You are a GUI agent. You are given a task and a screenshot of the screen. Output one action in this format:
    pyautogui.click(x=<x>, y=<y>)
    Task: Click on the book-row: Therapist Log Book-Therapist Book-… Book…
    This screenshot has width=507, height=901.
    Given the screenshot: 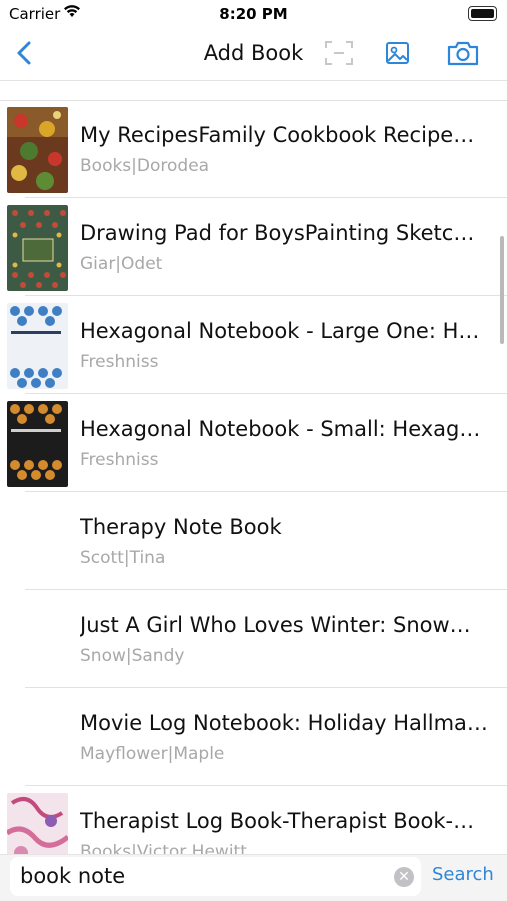 What is the action you would take?
    pyautogui.click(x=253, y=820)
    